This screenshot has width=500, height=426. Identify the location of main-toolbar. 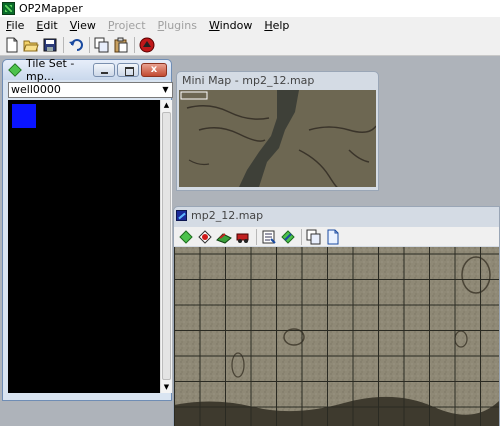
(250, 45).